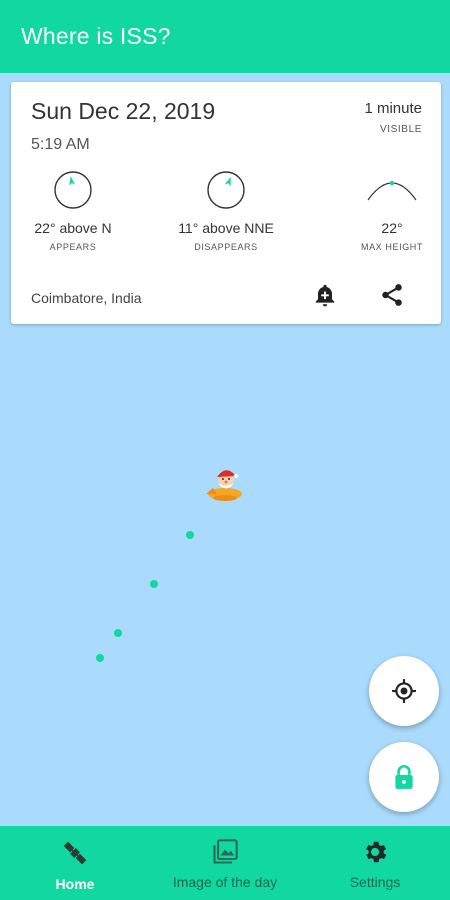 Image resolution: width=450 pixels, height=900 pixels. Describe the element at coordinates (226, 211) in the screenshot. I see `disappears-metric: 11° above NNE DISAPPEARS` at that location.